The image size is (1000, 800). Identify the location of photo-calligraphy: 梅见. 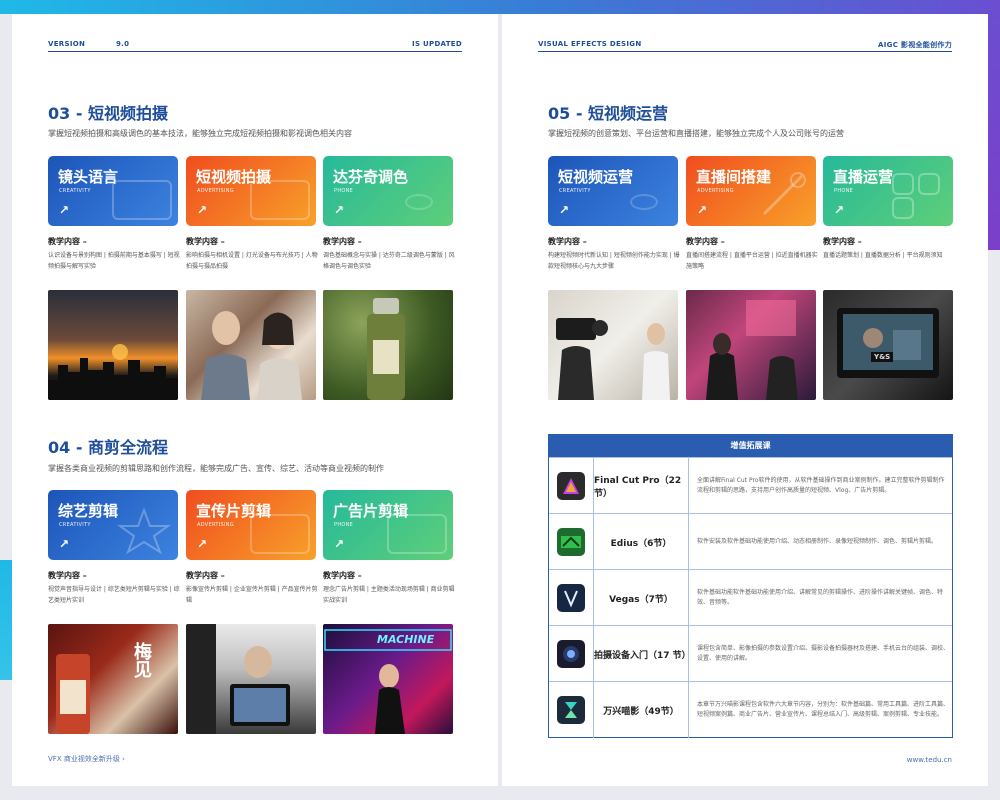
(141, 660).